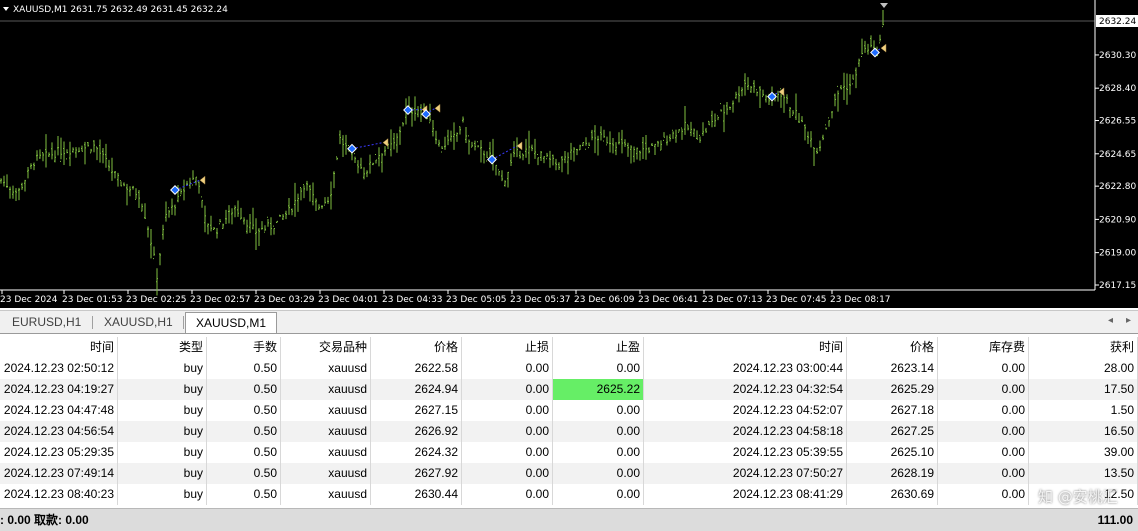  I want to click on column-header: 手数, so click(244, 347).